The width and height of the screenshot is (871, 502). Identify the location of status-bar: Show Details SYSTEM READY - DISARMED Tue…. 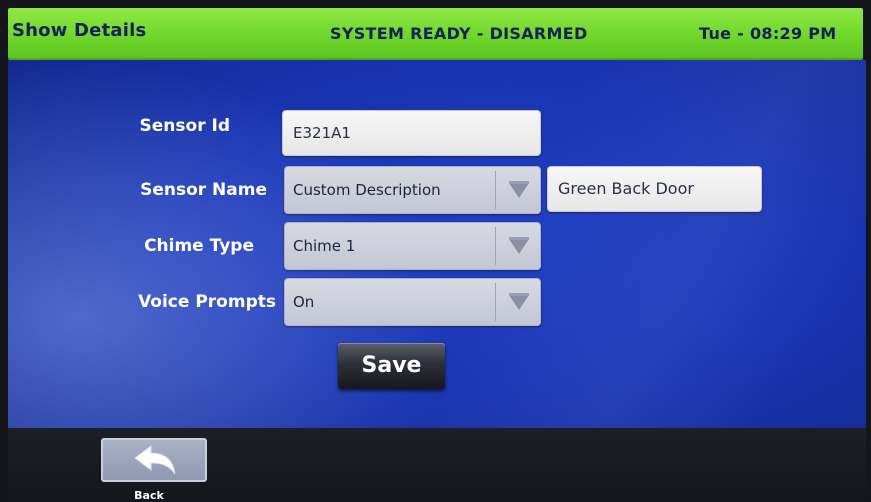
(435, 34).